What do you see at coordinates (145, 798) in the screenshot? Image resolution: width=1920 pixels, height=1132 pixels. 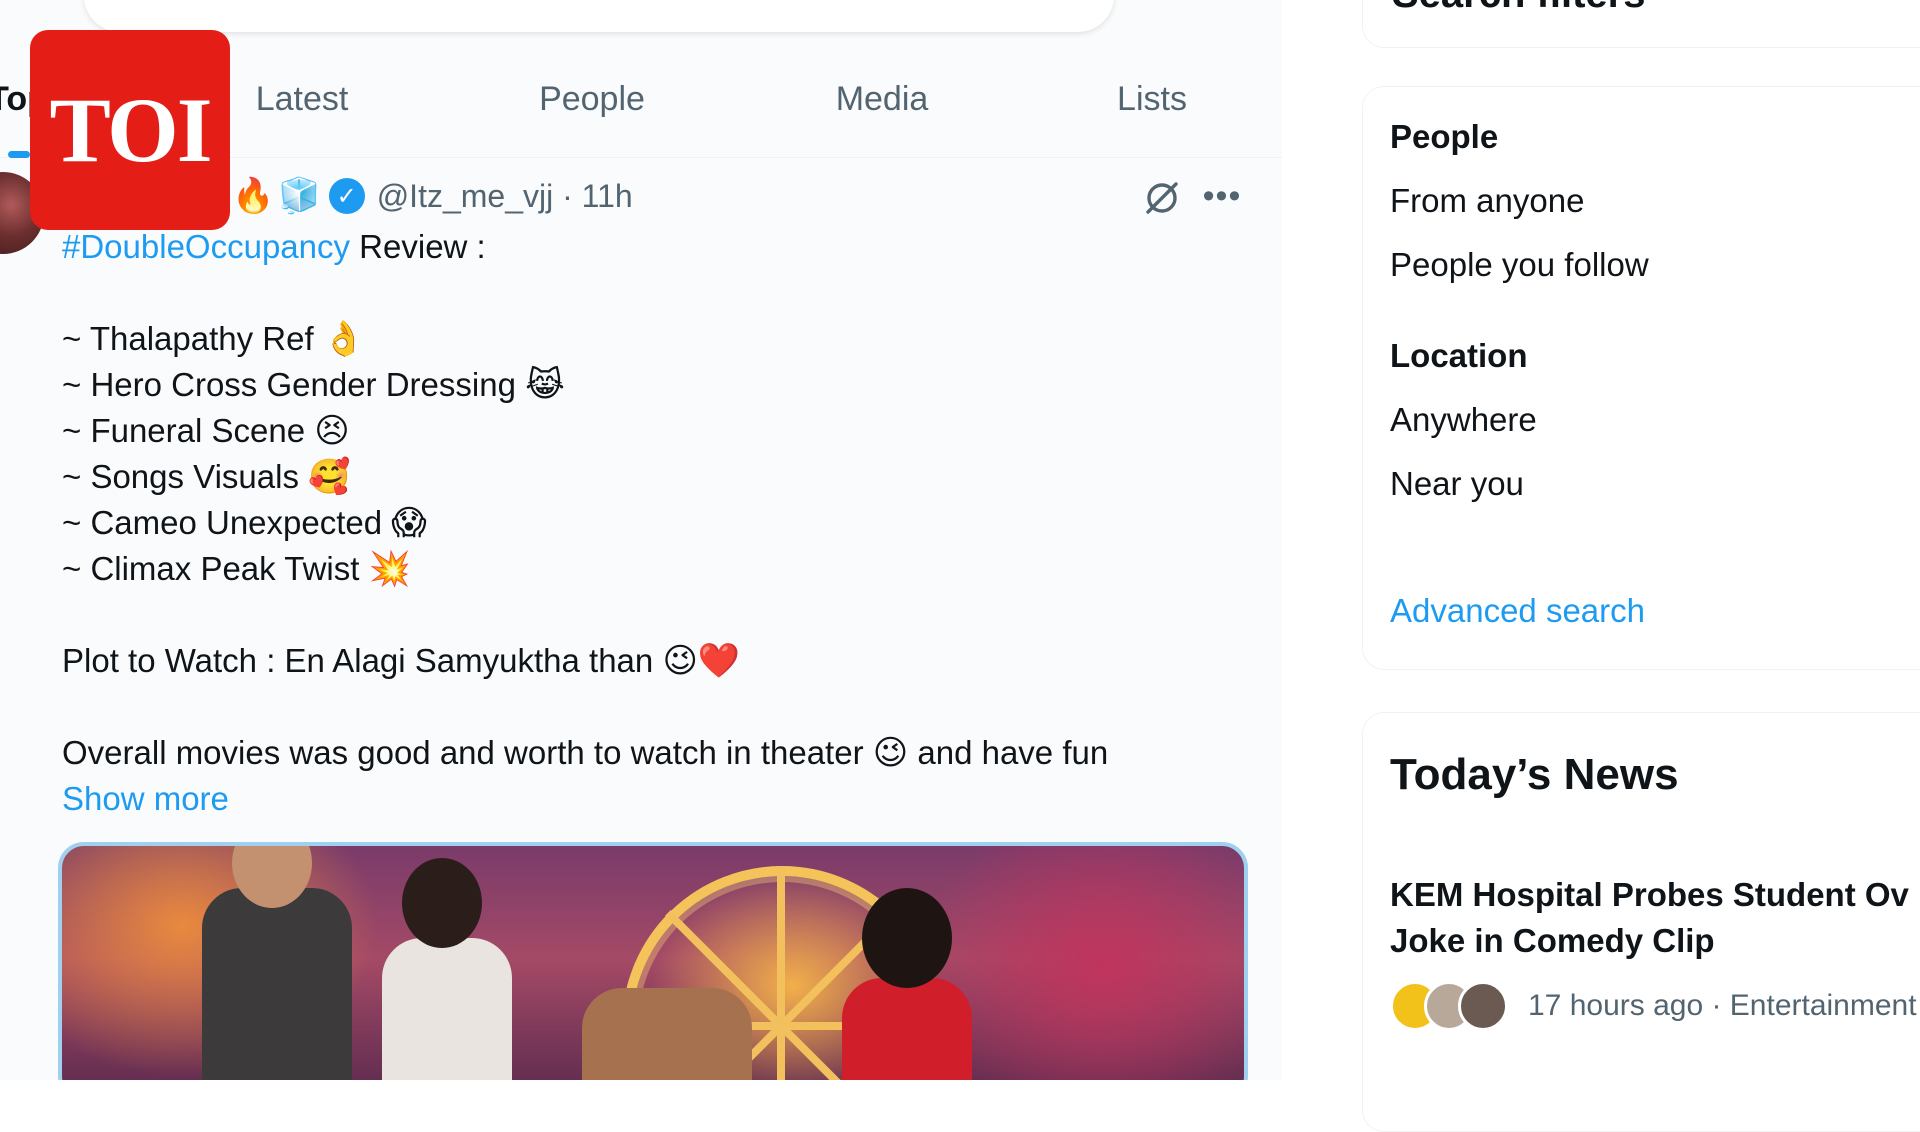 I see `show-more-link: Show more` at bounding box center [145, 798].